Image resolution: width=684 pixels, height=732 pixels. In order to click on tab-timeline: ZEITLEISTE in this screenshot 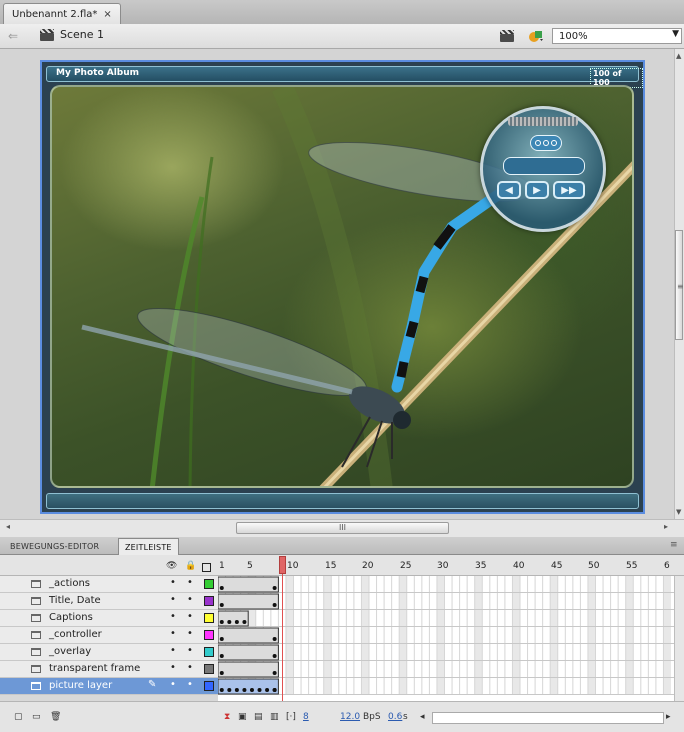, I will do `click(148, 546)`.